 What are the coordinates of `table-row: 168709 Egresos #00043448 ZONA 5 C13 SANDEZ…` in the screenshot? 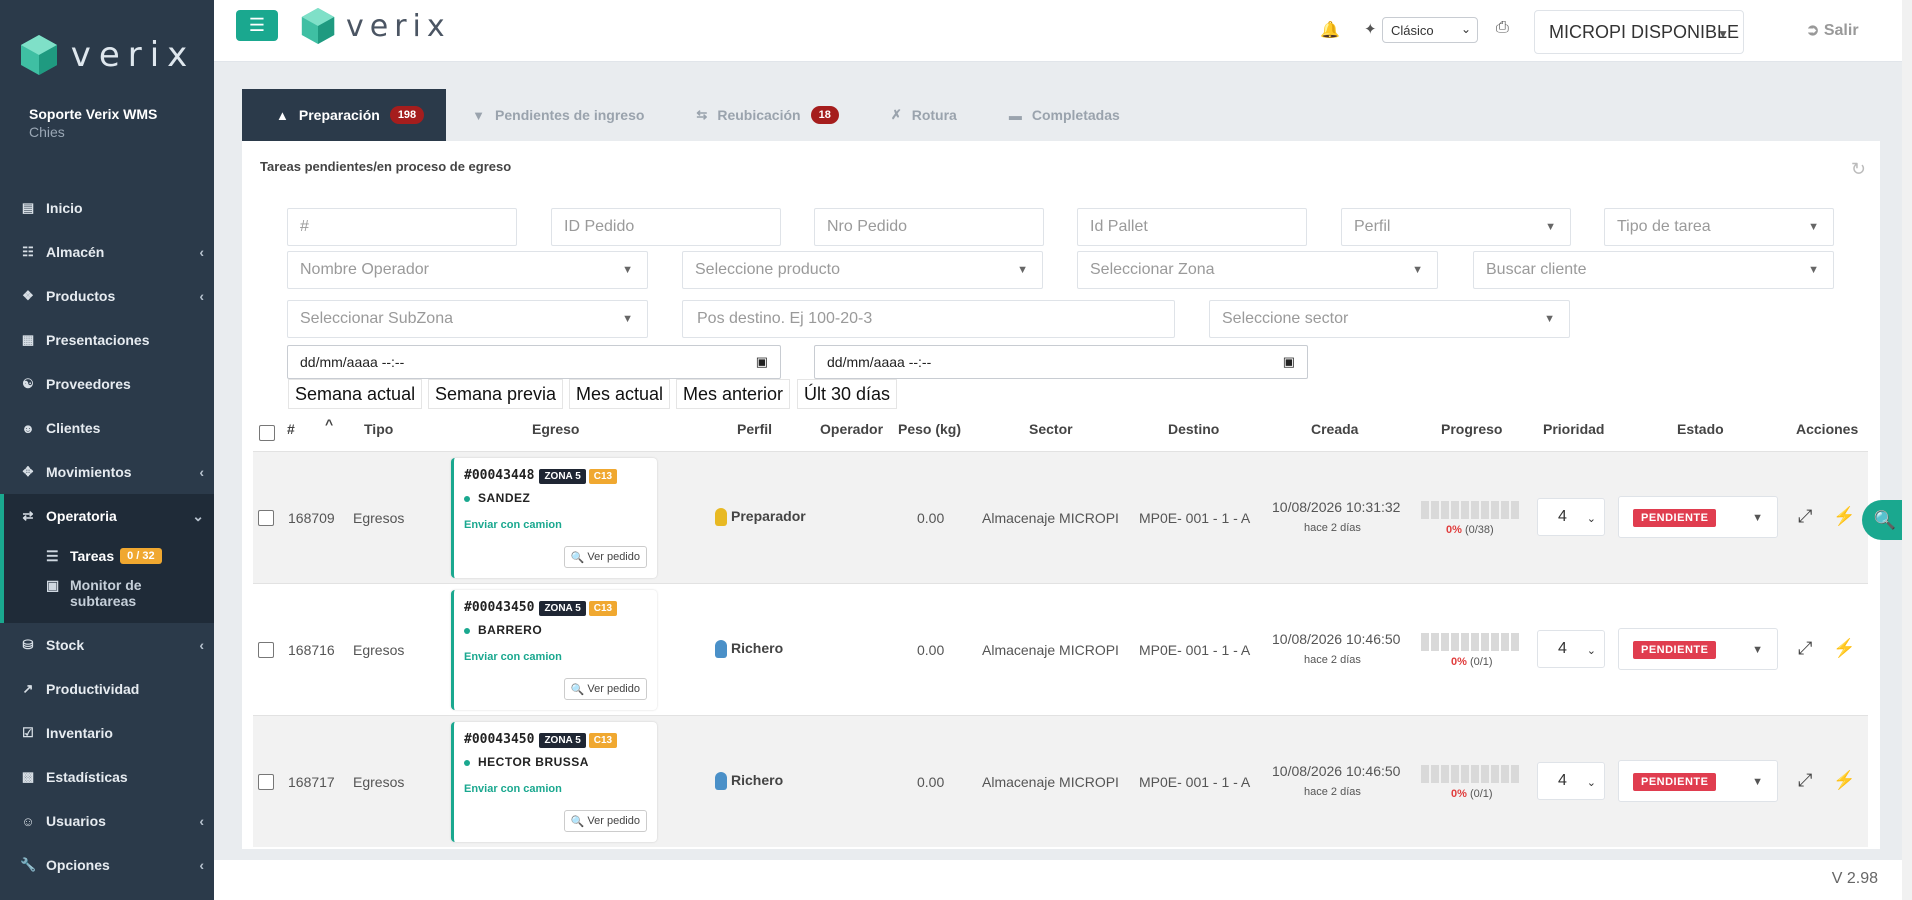 It's located at (1060, 517).